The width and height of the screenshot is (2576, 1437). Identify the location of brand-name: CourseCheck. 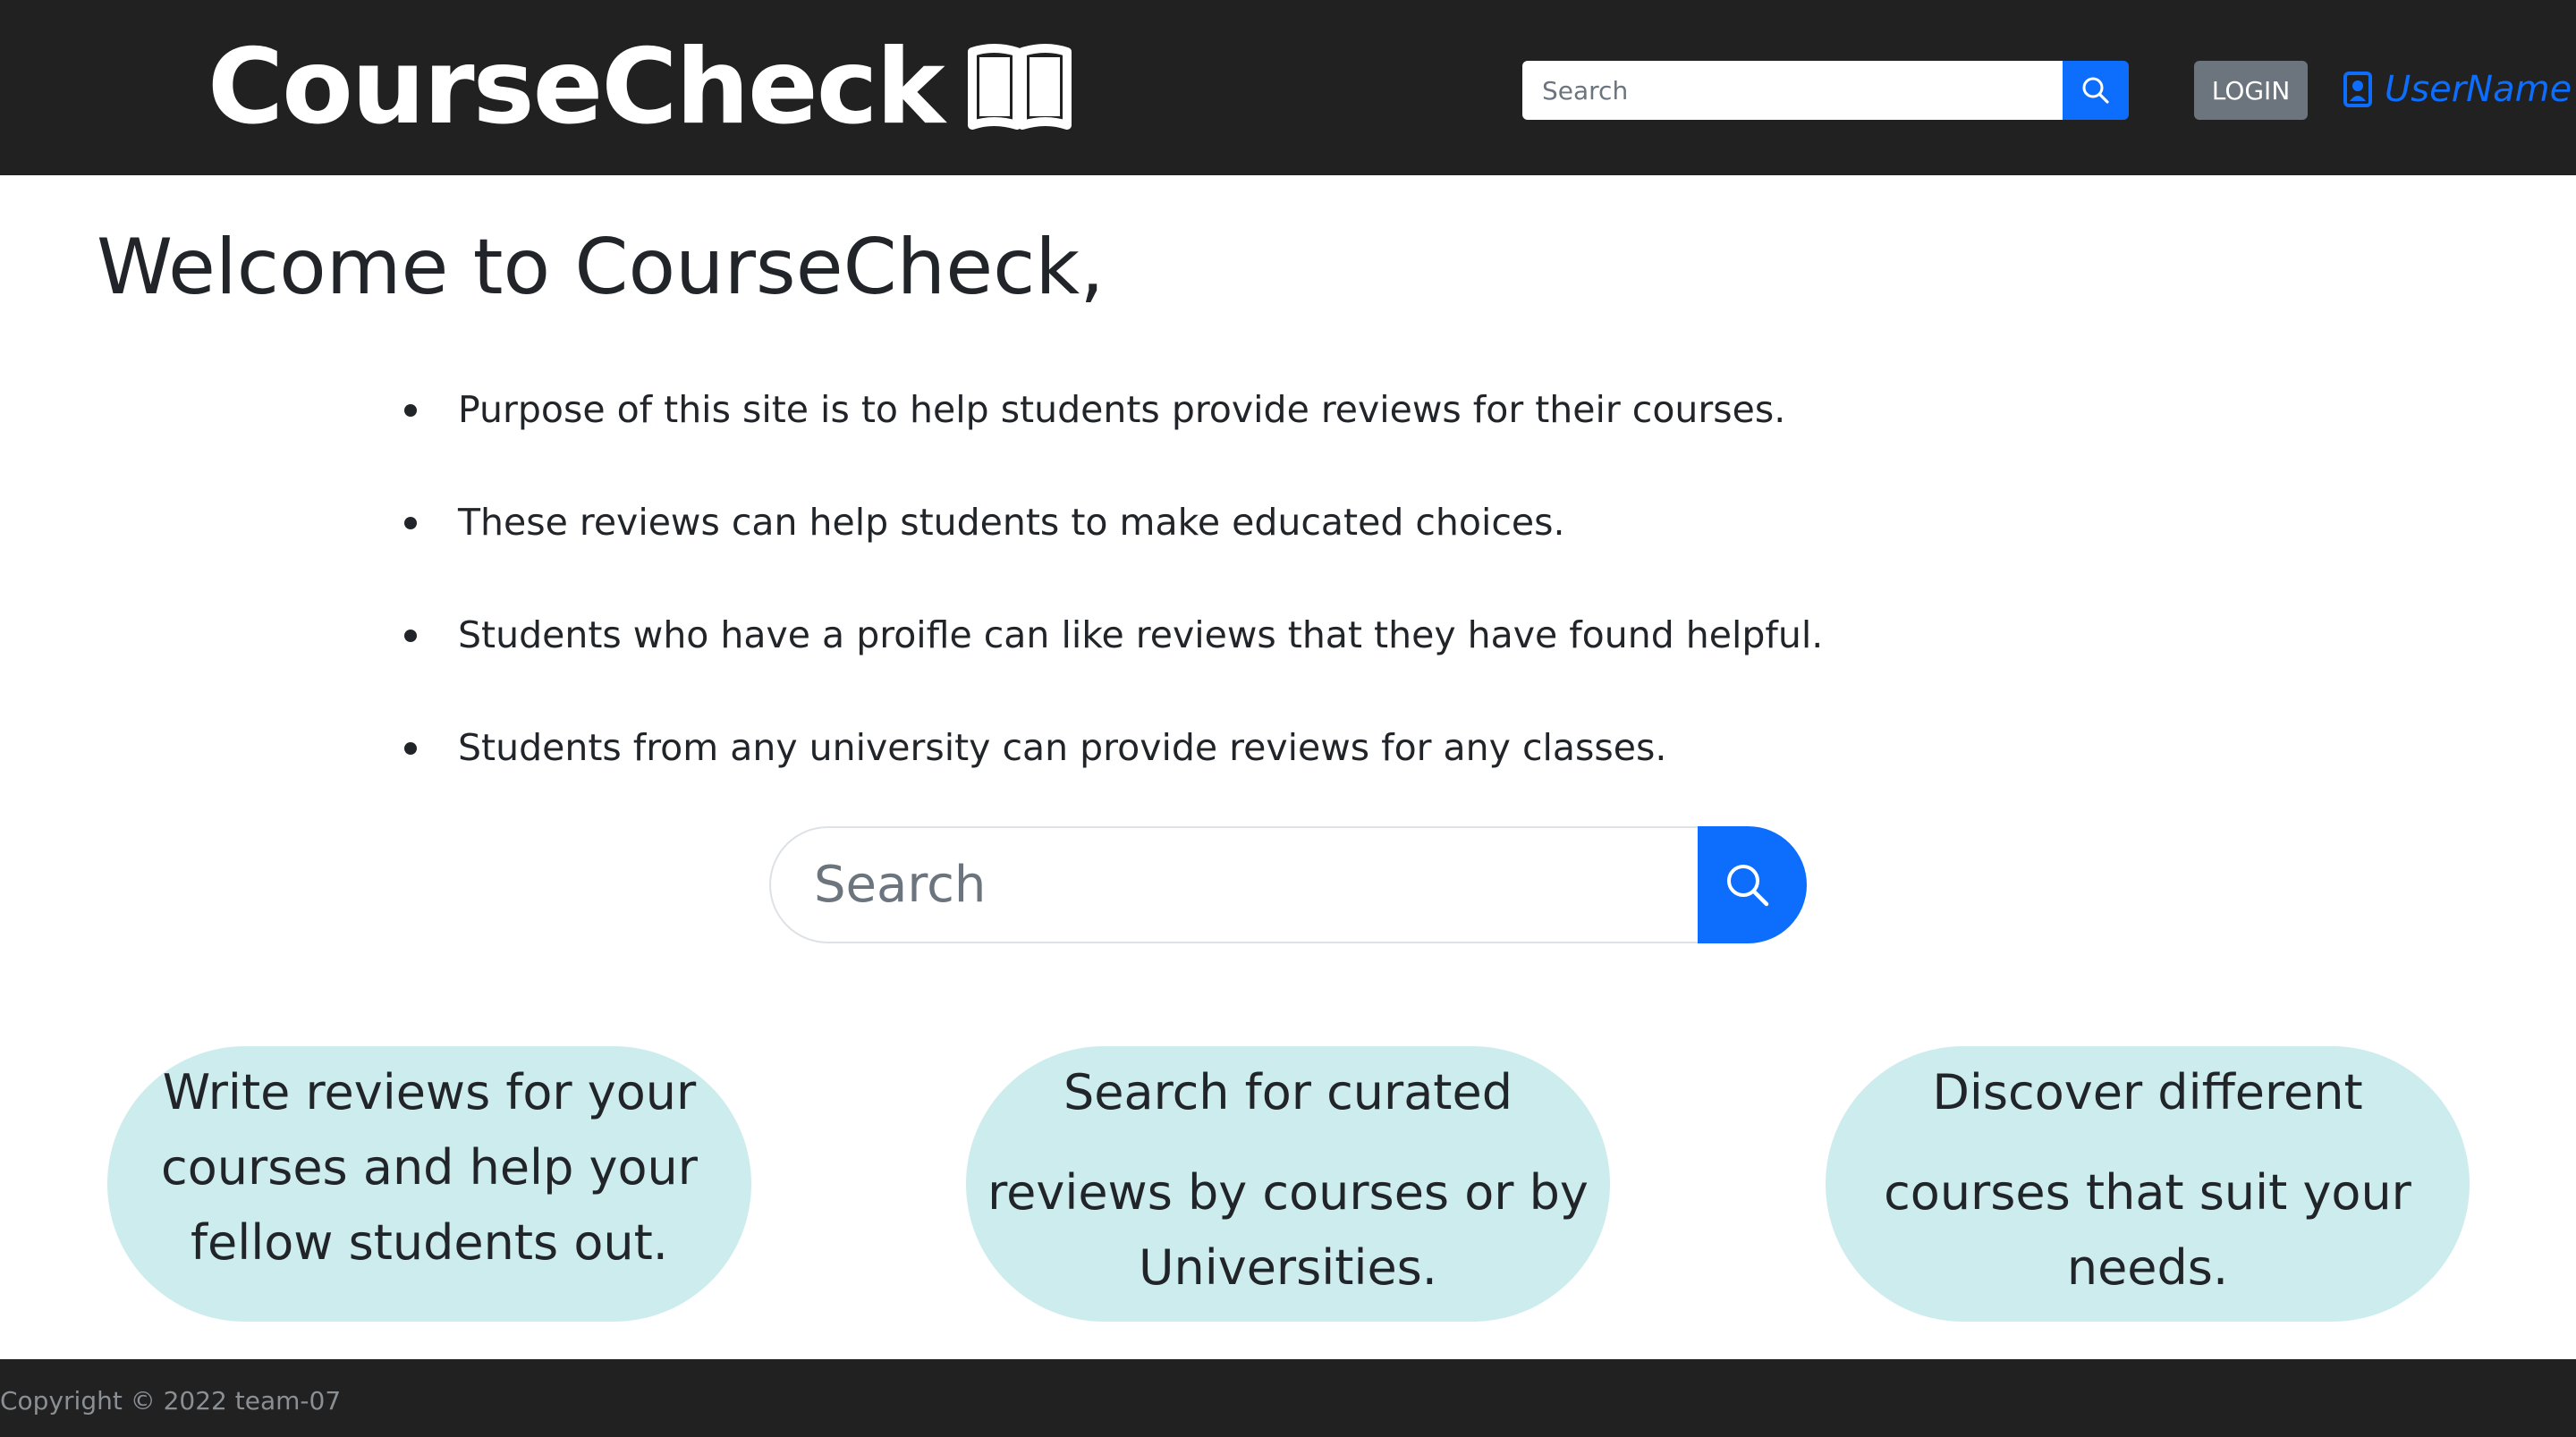
(576, 88).